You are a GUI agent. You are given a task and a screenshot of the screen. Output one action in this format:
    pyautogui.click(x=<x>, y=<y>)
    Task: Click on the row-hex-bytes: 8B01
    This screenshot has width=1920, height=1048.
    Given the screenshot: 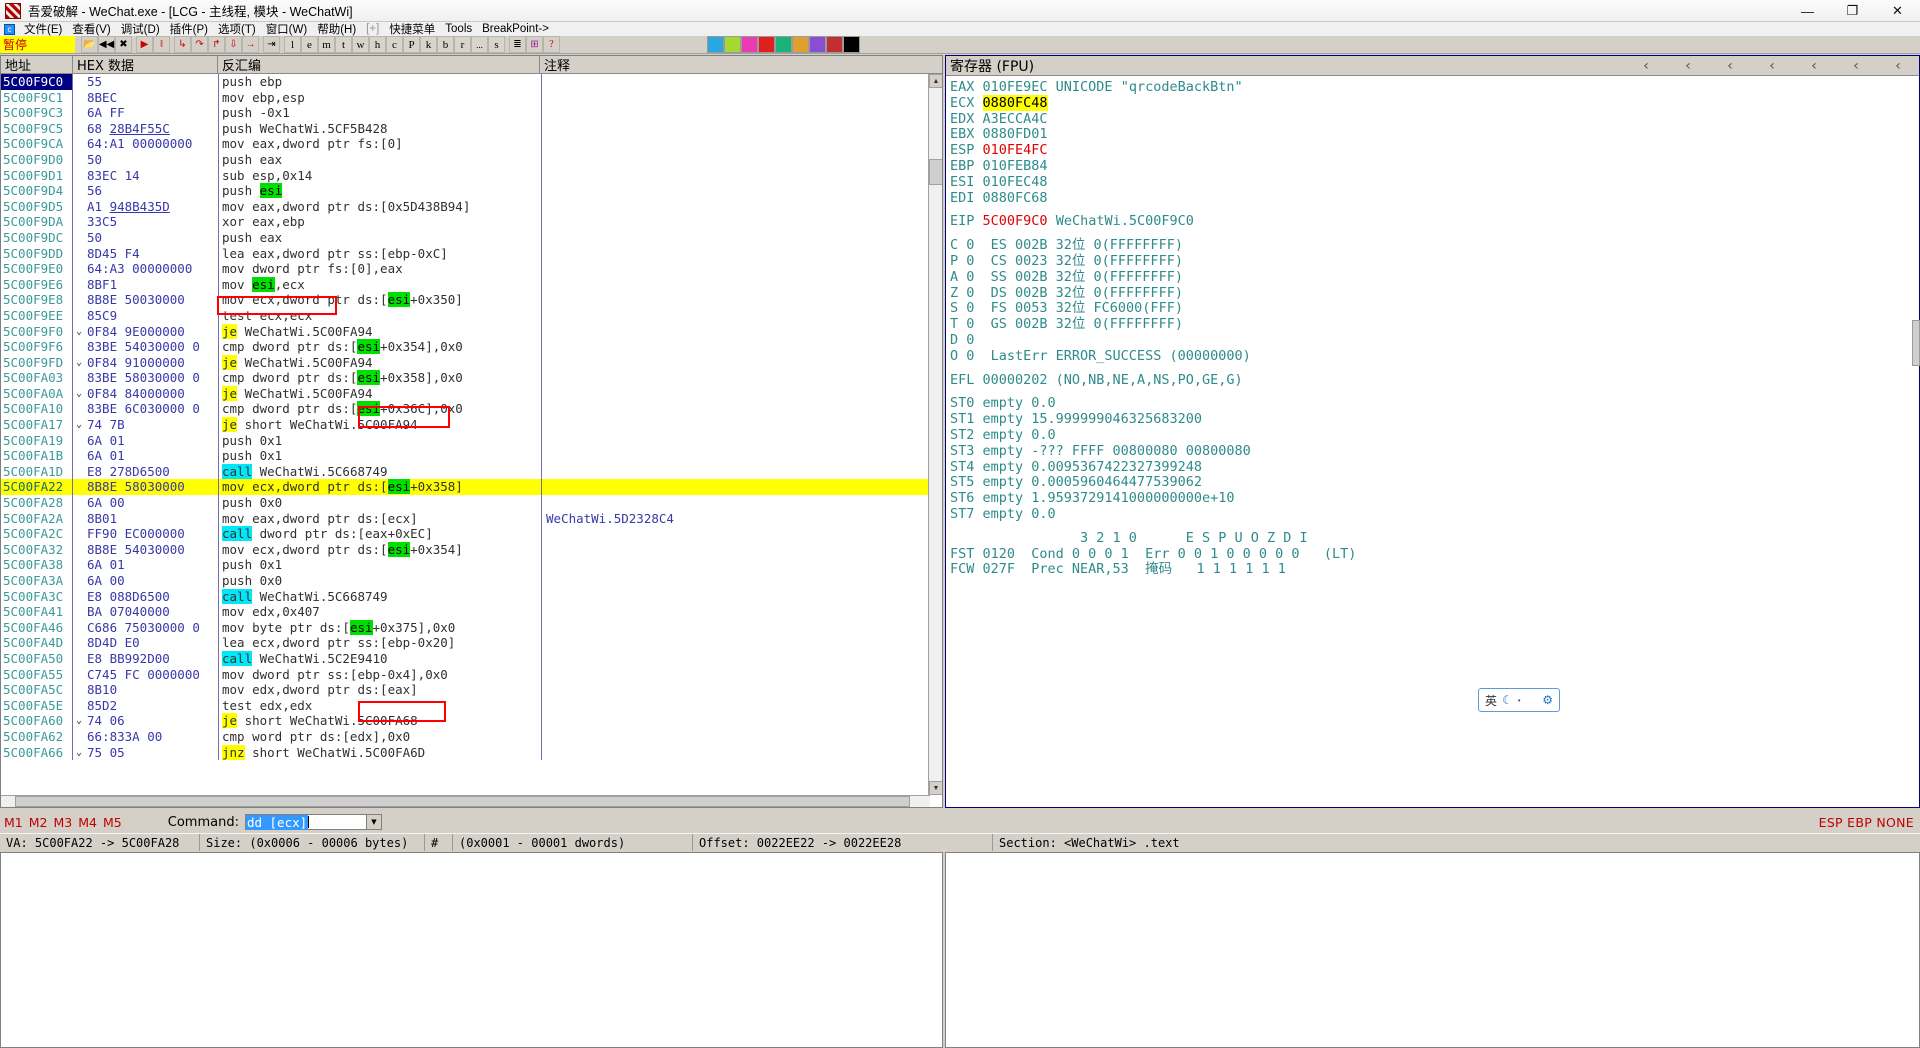 What is the action you would take?
    pyautogui.click(x=151, y=519)
    